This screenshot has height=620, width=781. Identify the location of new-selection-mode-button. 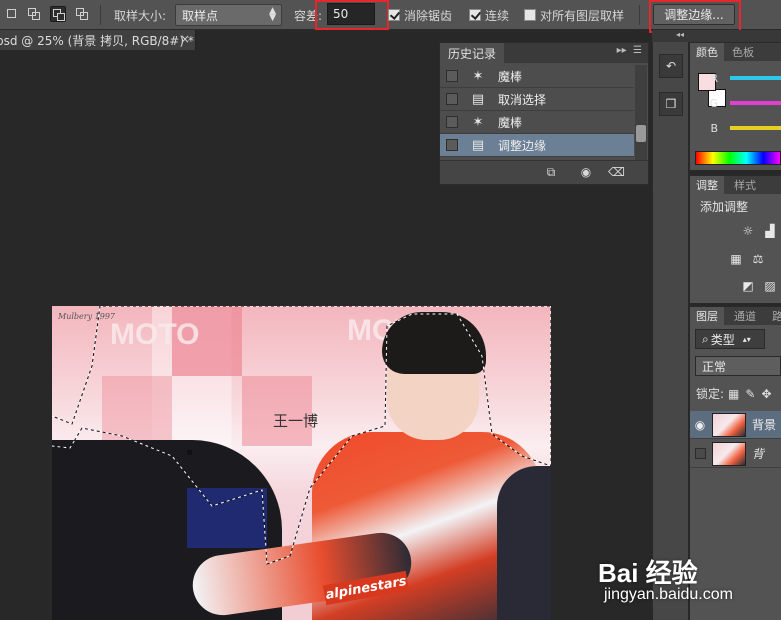
(12, 14).